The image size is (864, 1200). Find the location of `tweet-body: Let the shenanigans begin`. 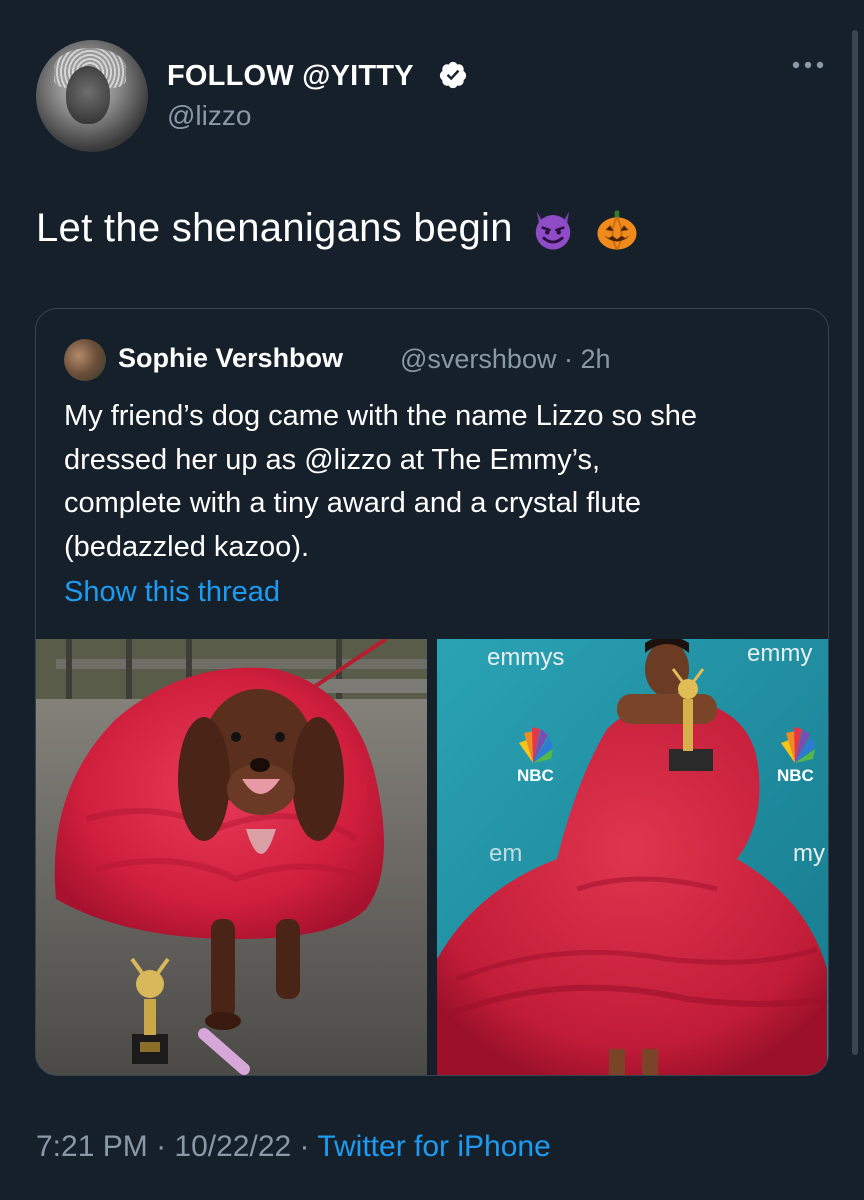

tweet-body: Let the shenanigans begin is located at coordinates (338, 228).